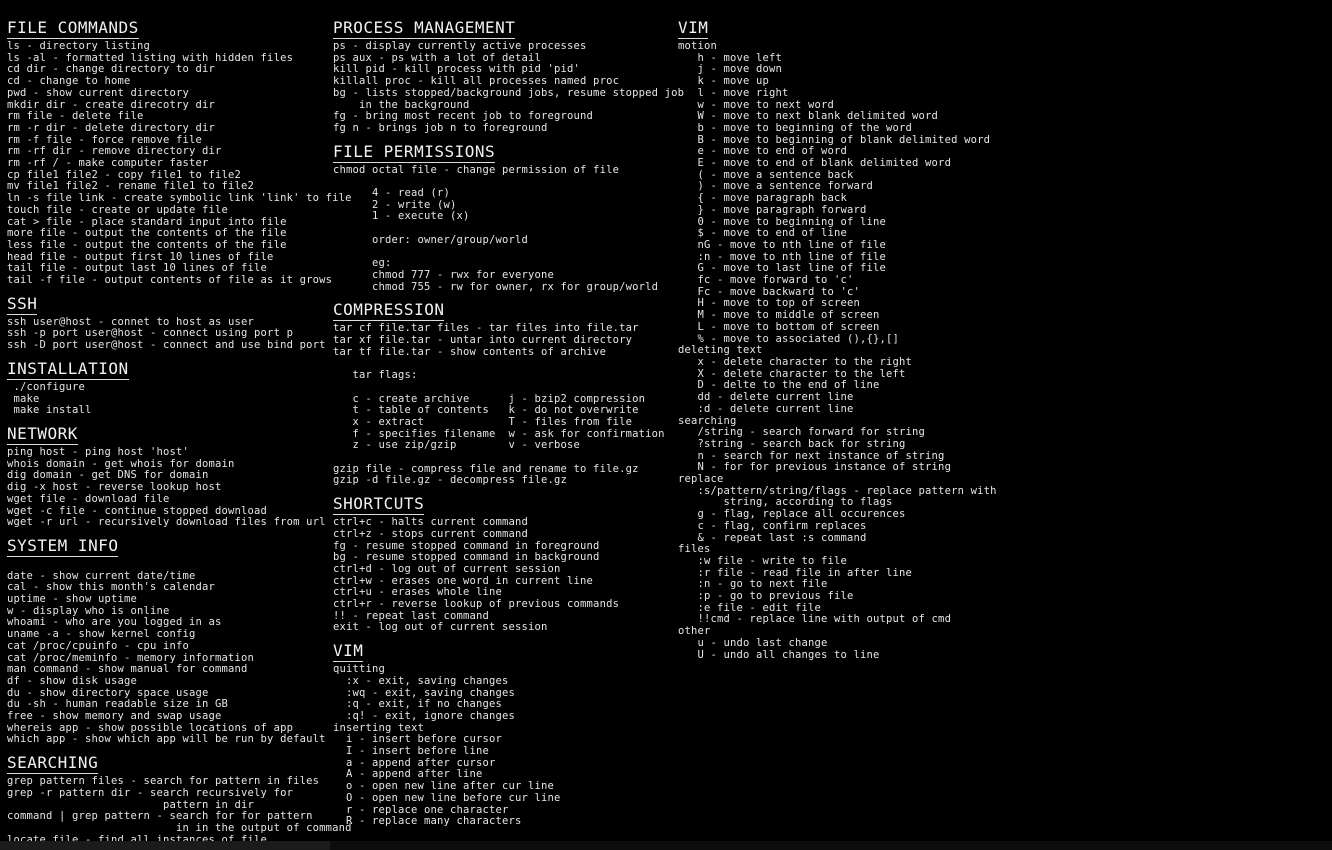 The height and width of the screenshot is (850, 1332). What do you see at coordinates (698, 46) in the screenshot?
I see `cheatsheet-line: motion` at bounding box center [698, 46].